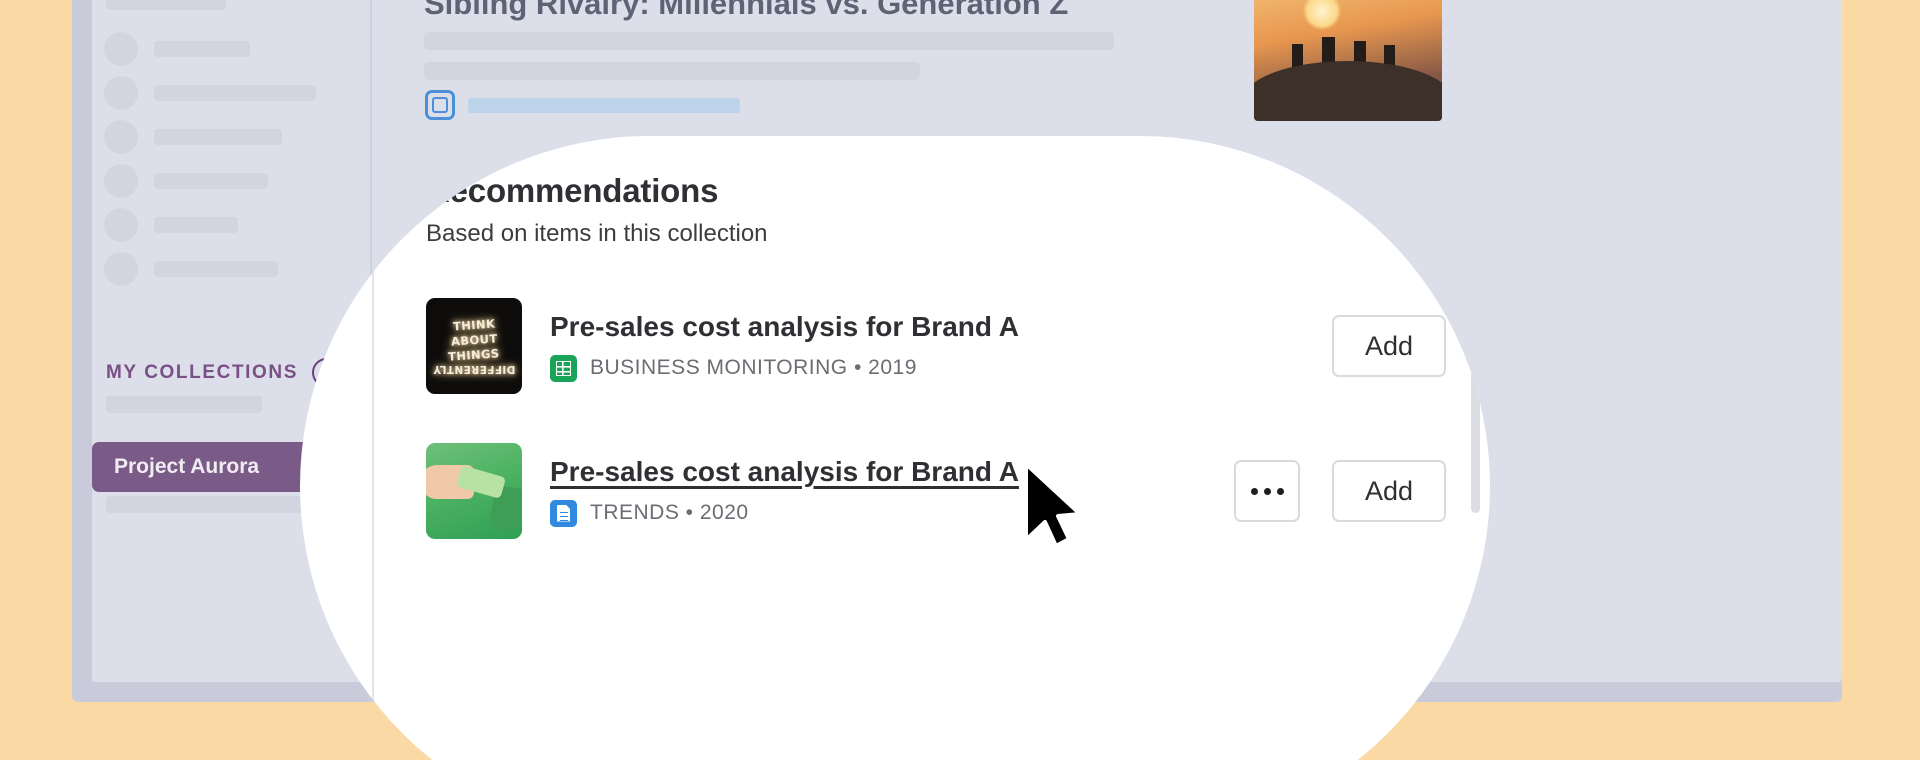  What do you see at coordinates (753, 367) in the screenshot?
I see `item-meta-text: BUSINESS MONITORING • 2019` at bounding box center [753, 367].